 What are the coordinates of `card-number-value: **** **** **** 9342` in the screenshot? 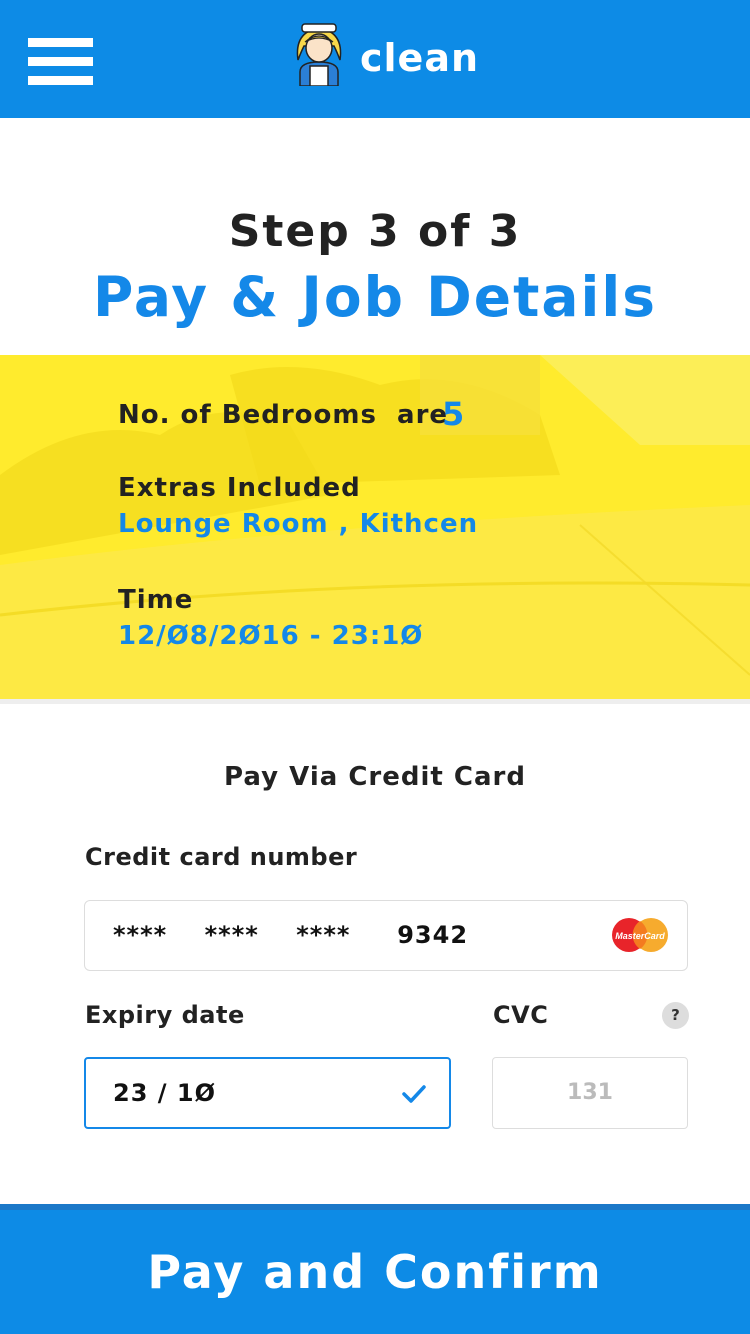 It's located at (291, 935).